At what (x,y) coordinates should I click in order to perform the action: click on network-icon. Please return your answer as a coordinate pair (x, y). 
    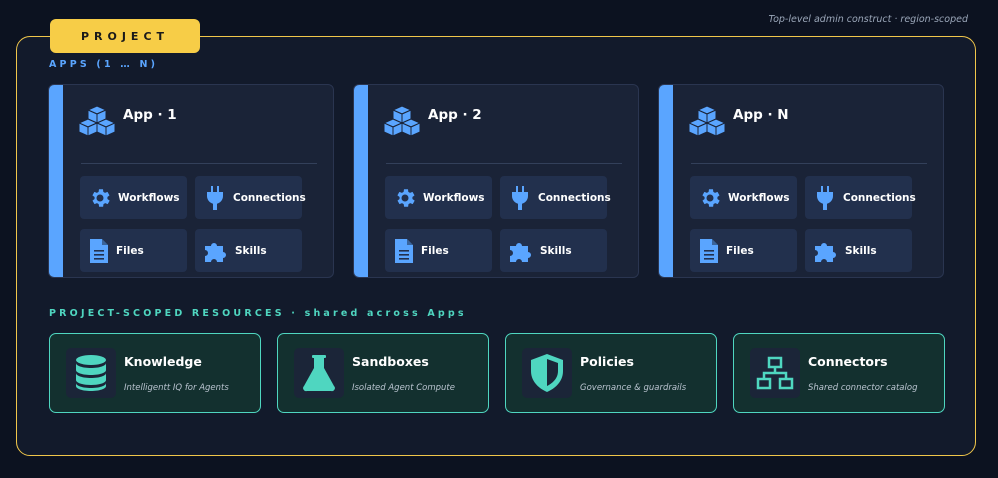
    Looking at the image, I should click on (775, 373).